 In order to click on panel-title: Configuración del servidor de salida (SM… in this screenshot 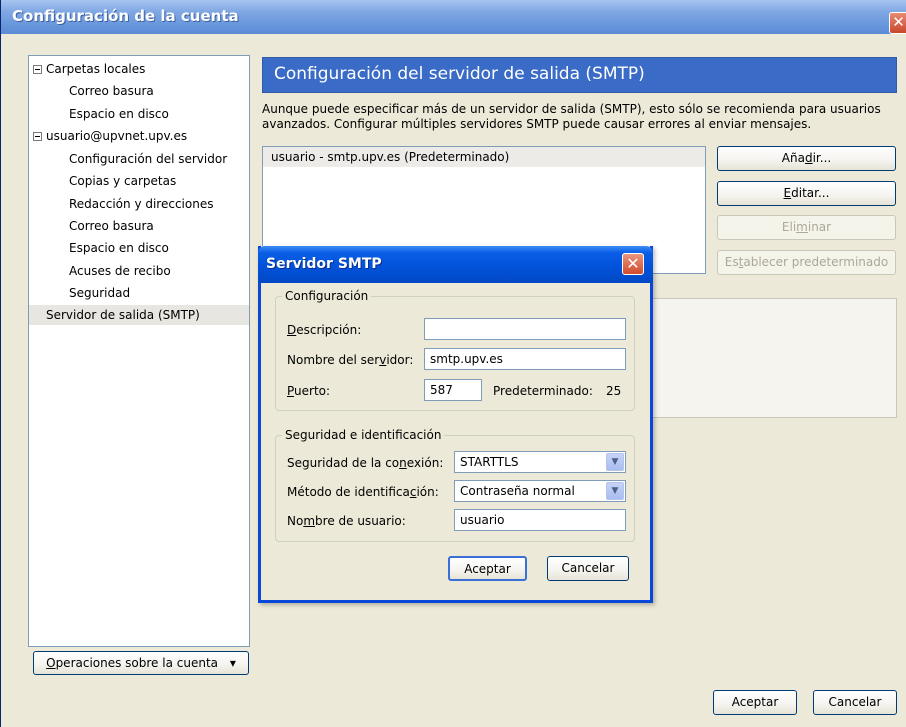, I will do `click(459, 74)`.